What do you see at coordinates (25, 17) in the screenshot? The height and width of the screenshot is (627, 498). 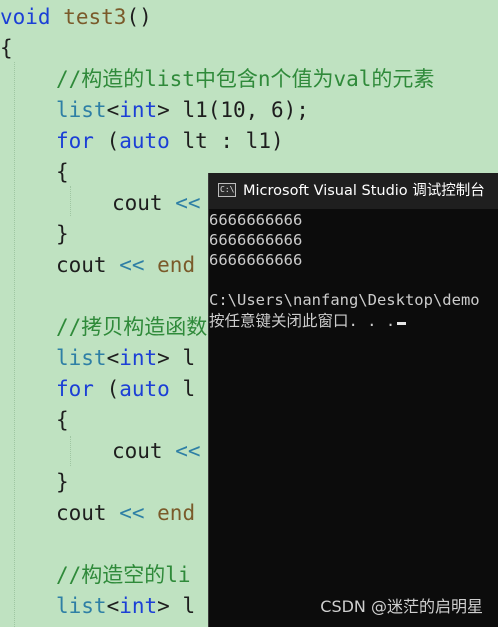 I see `keyword: void` at bounding box center [25, 17].